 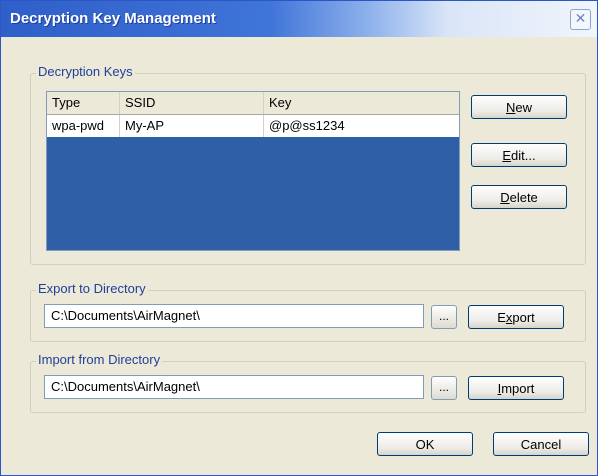 What do you see at coordinates (361, 103) in the screenshot?
I see `column-header-key: Key` at bounding box center [361, 103].